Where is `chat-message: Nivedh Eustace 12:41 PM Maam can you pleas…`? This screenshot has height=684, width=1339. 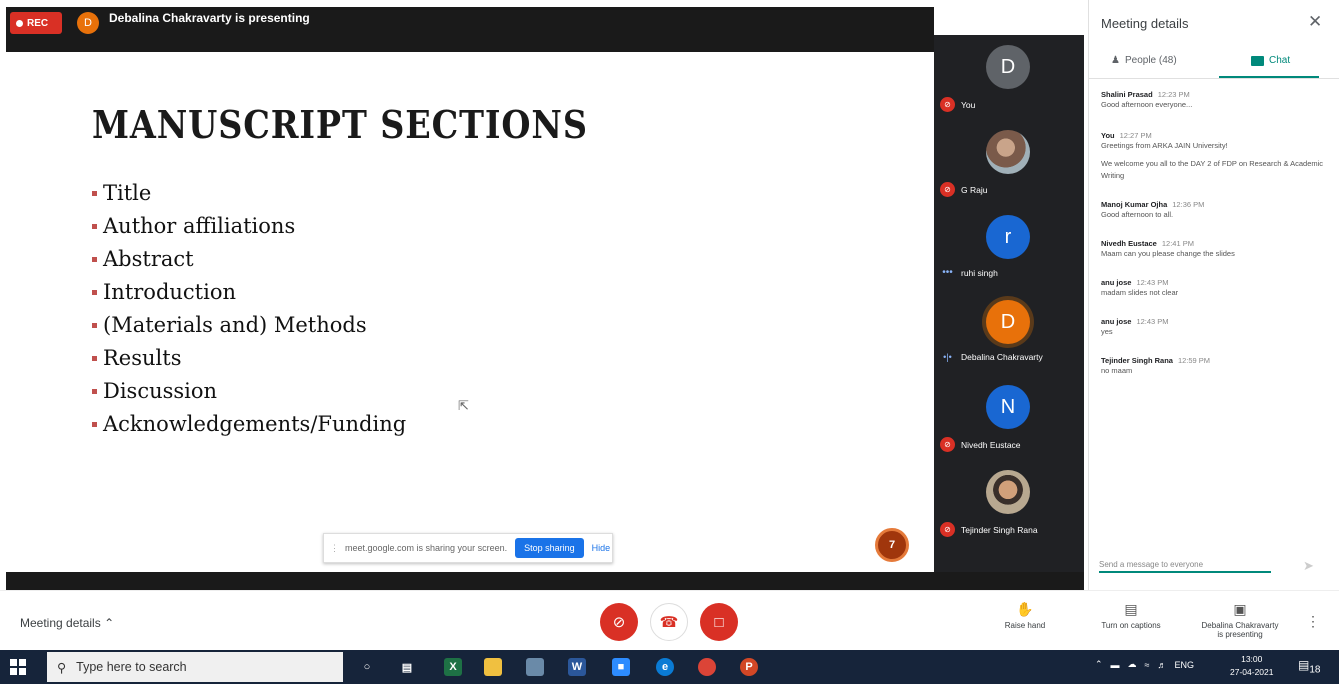 chat-message: Nivedh Eustace 12:41 PM Maam can you pleas… is located at coordinates (1216, 249).